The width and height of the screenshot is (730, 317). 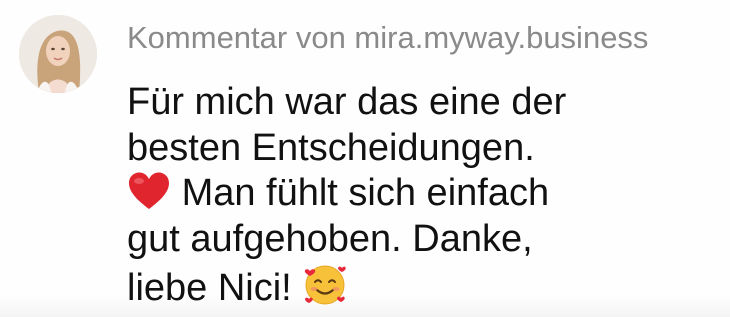 I want to click on comment-line: besten Entscheidungen., so click(x=331, y=147).